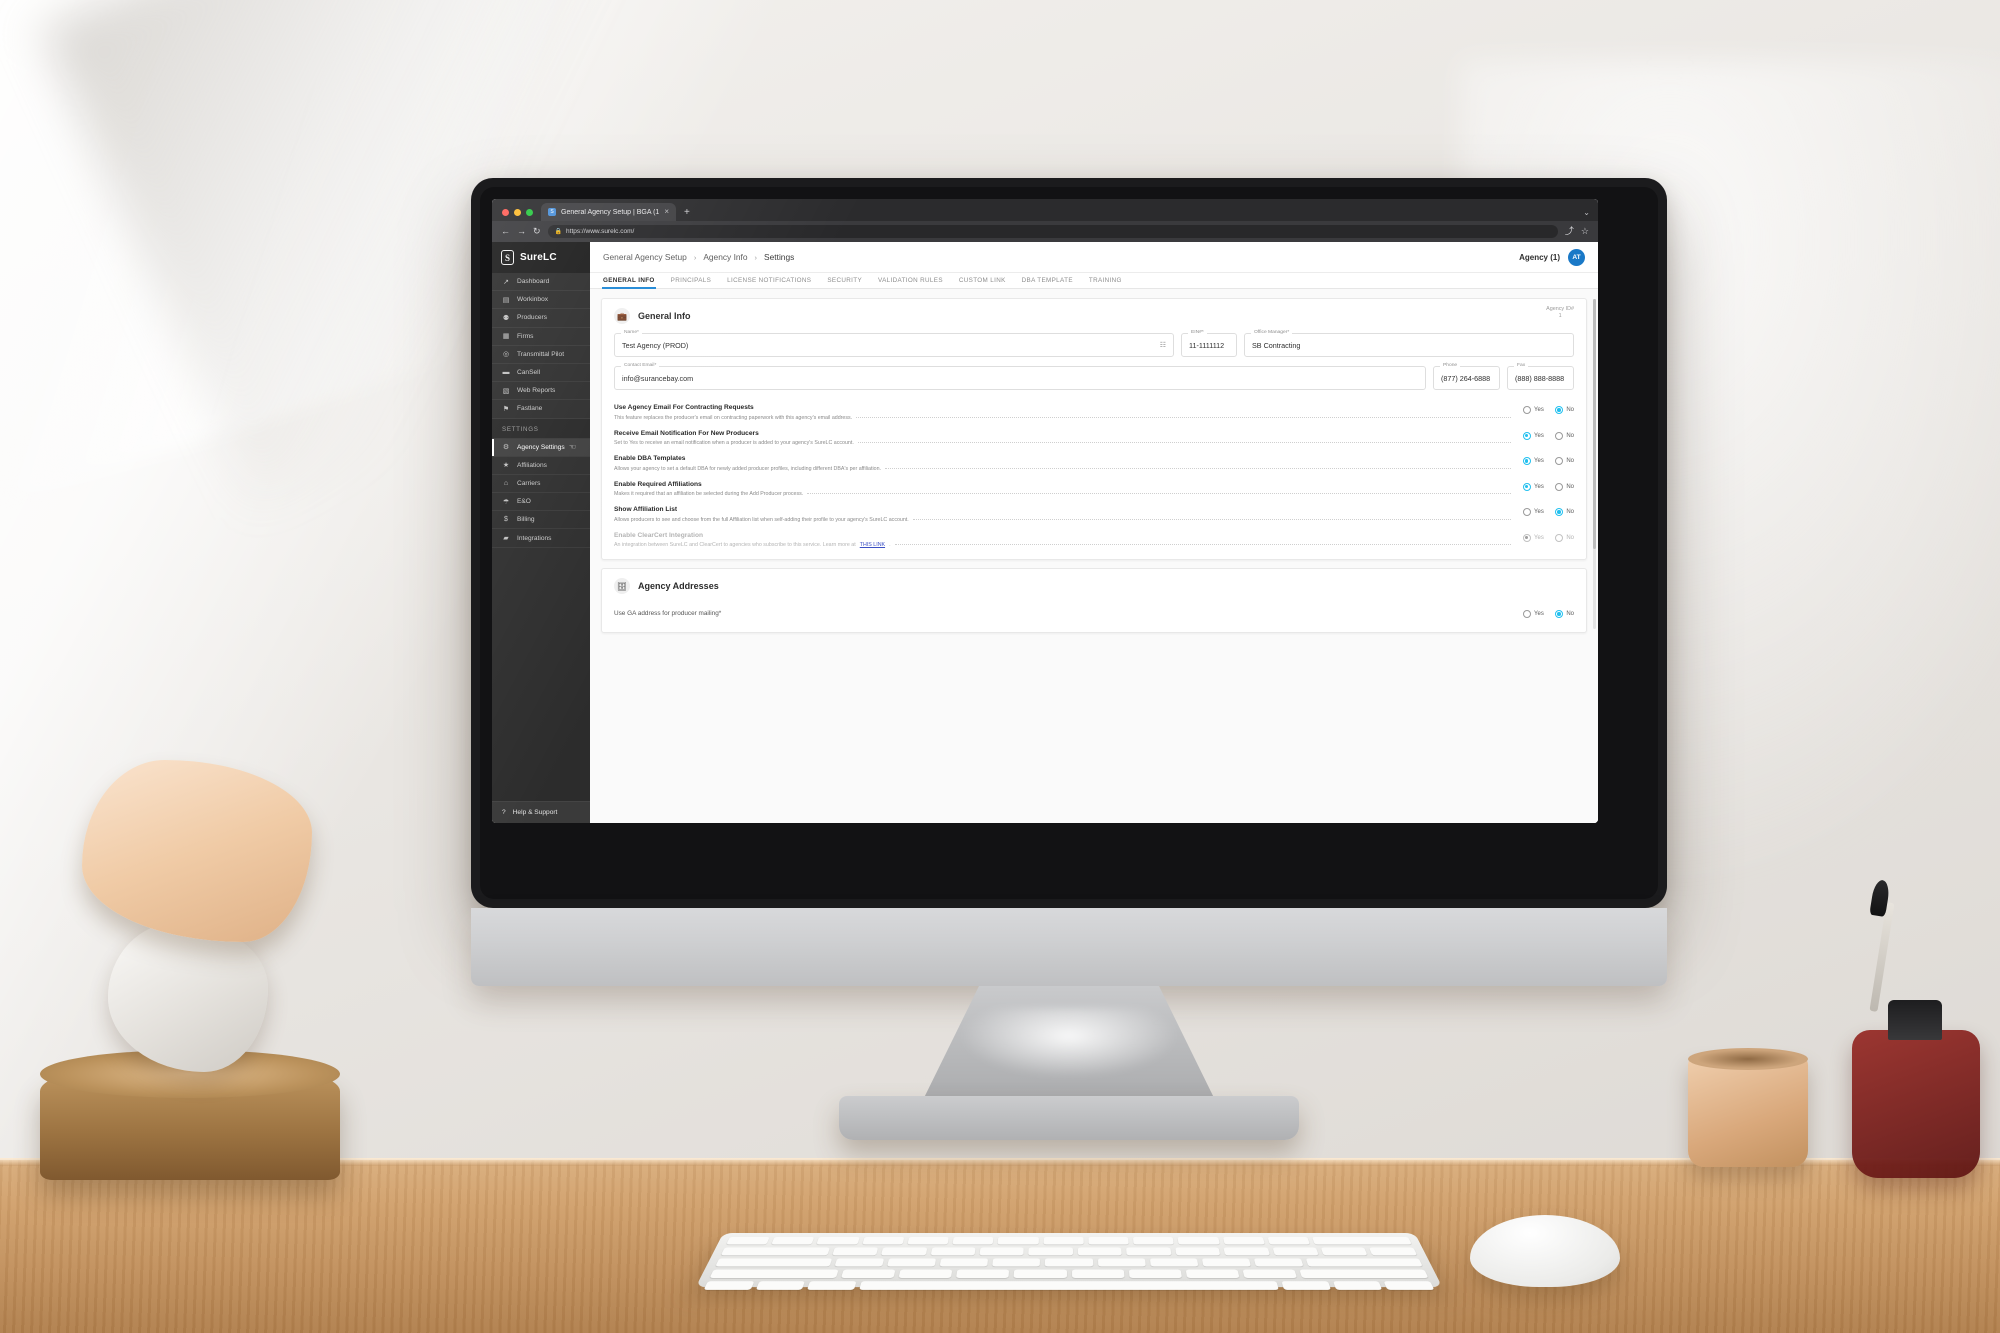 This screenshot has width=2000, height=1333. I want to click on breadcrumb-item-1: General Agency Setup, so click(645, 257).